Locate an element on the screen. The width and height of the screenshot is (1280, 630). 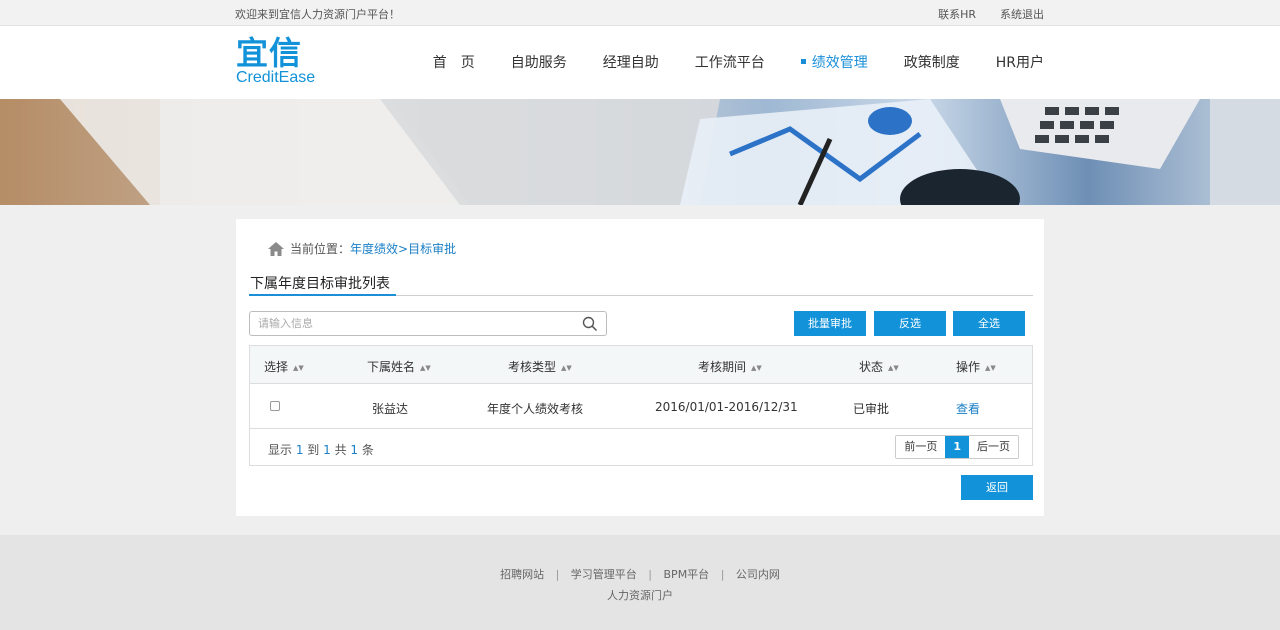
footer-link-intranet: 公司内网 is located at coordinates (758, 574).